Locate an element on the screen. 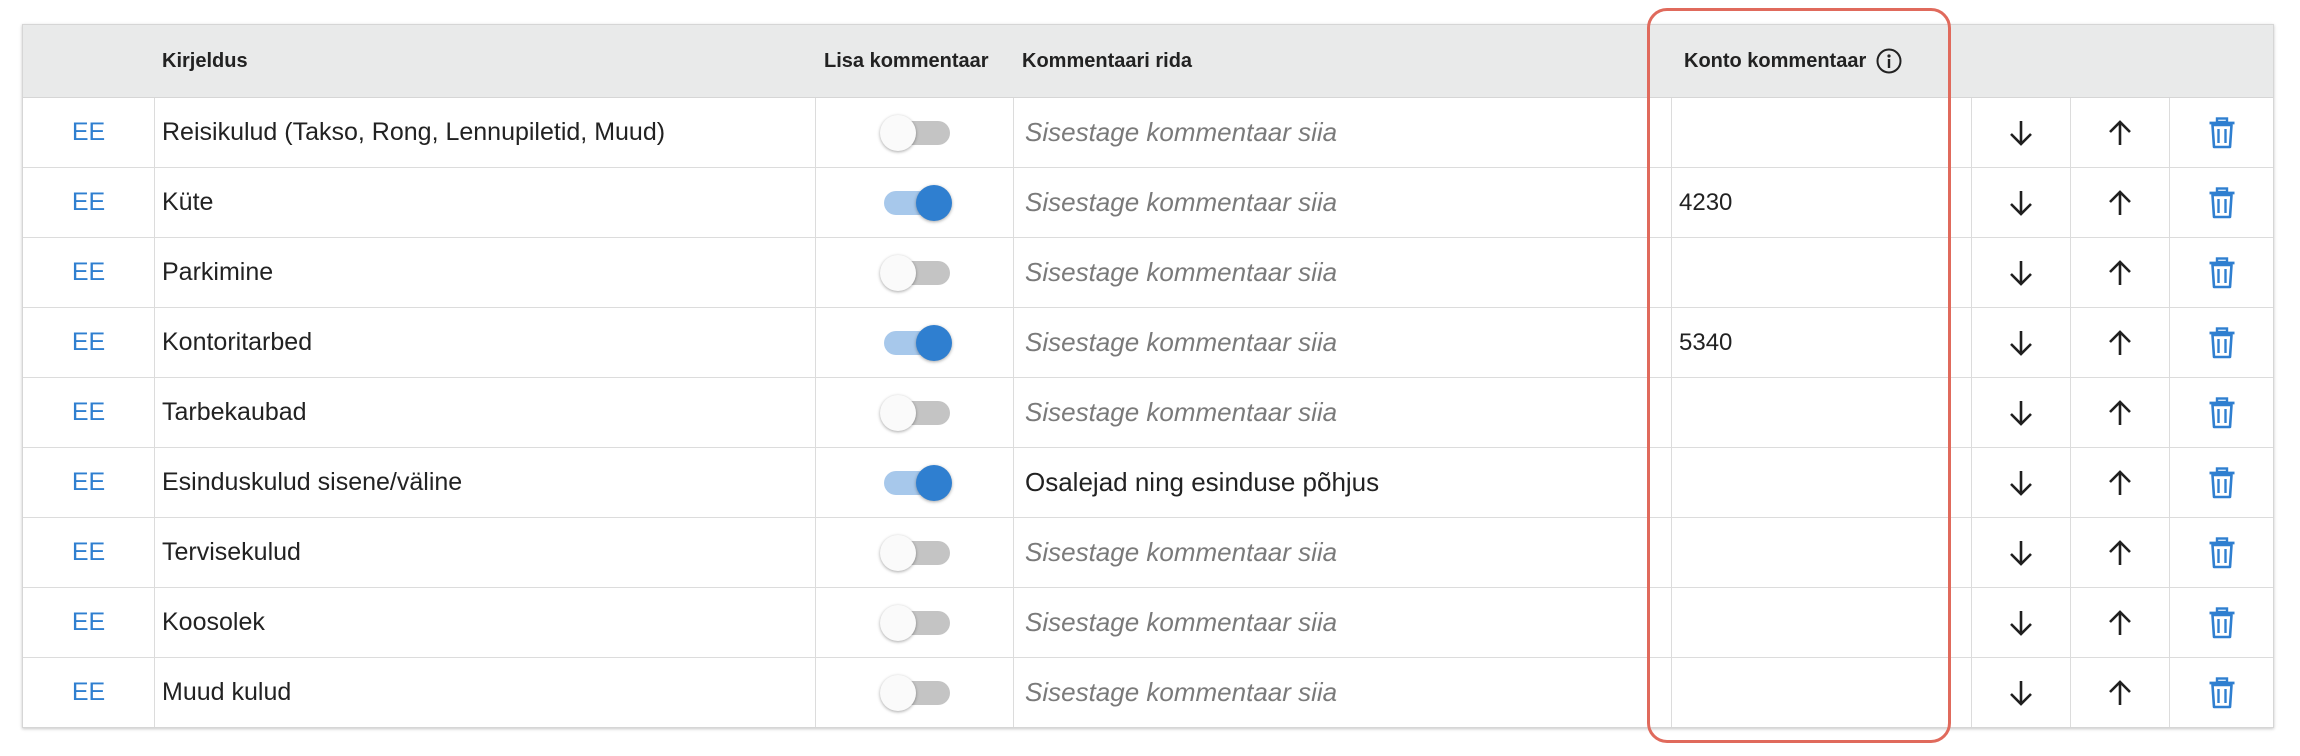 The image size is (2300, 756). delete-cell is located at coordinates (2221, 622).